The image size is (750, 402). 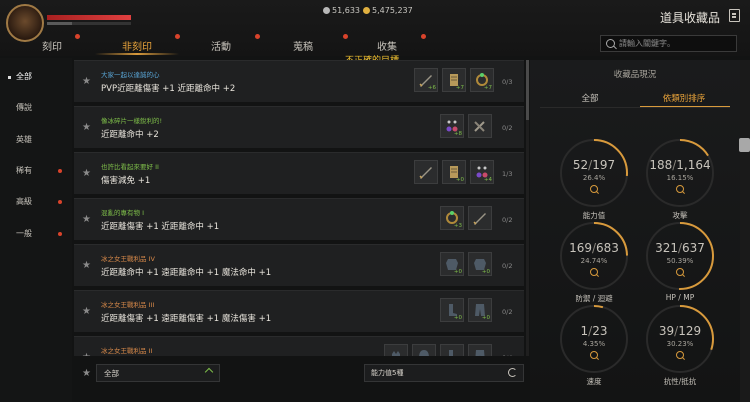 What do you see at coordinates (36, 202) in the screenshot?
I see `sidebar-item-advanced: 高級` at bounding box center [36, 202].